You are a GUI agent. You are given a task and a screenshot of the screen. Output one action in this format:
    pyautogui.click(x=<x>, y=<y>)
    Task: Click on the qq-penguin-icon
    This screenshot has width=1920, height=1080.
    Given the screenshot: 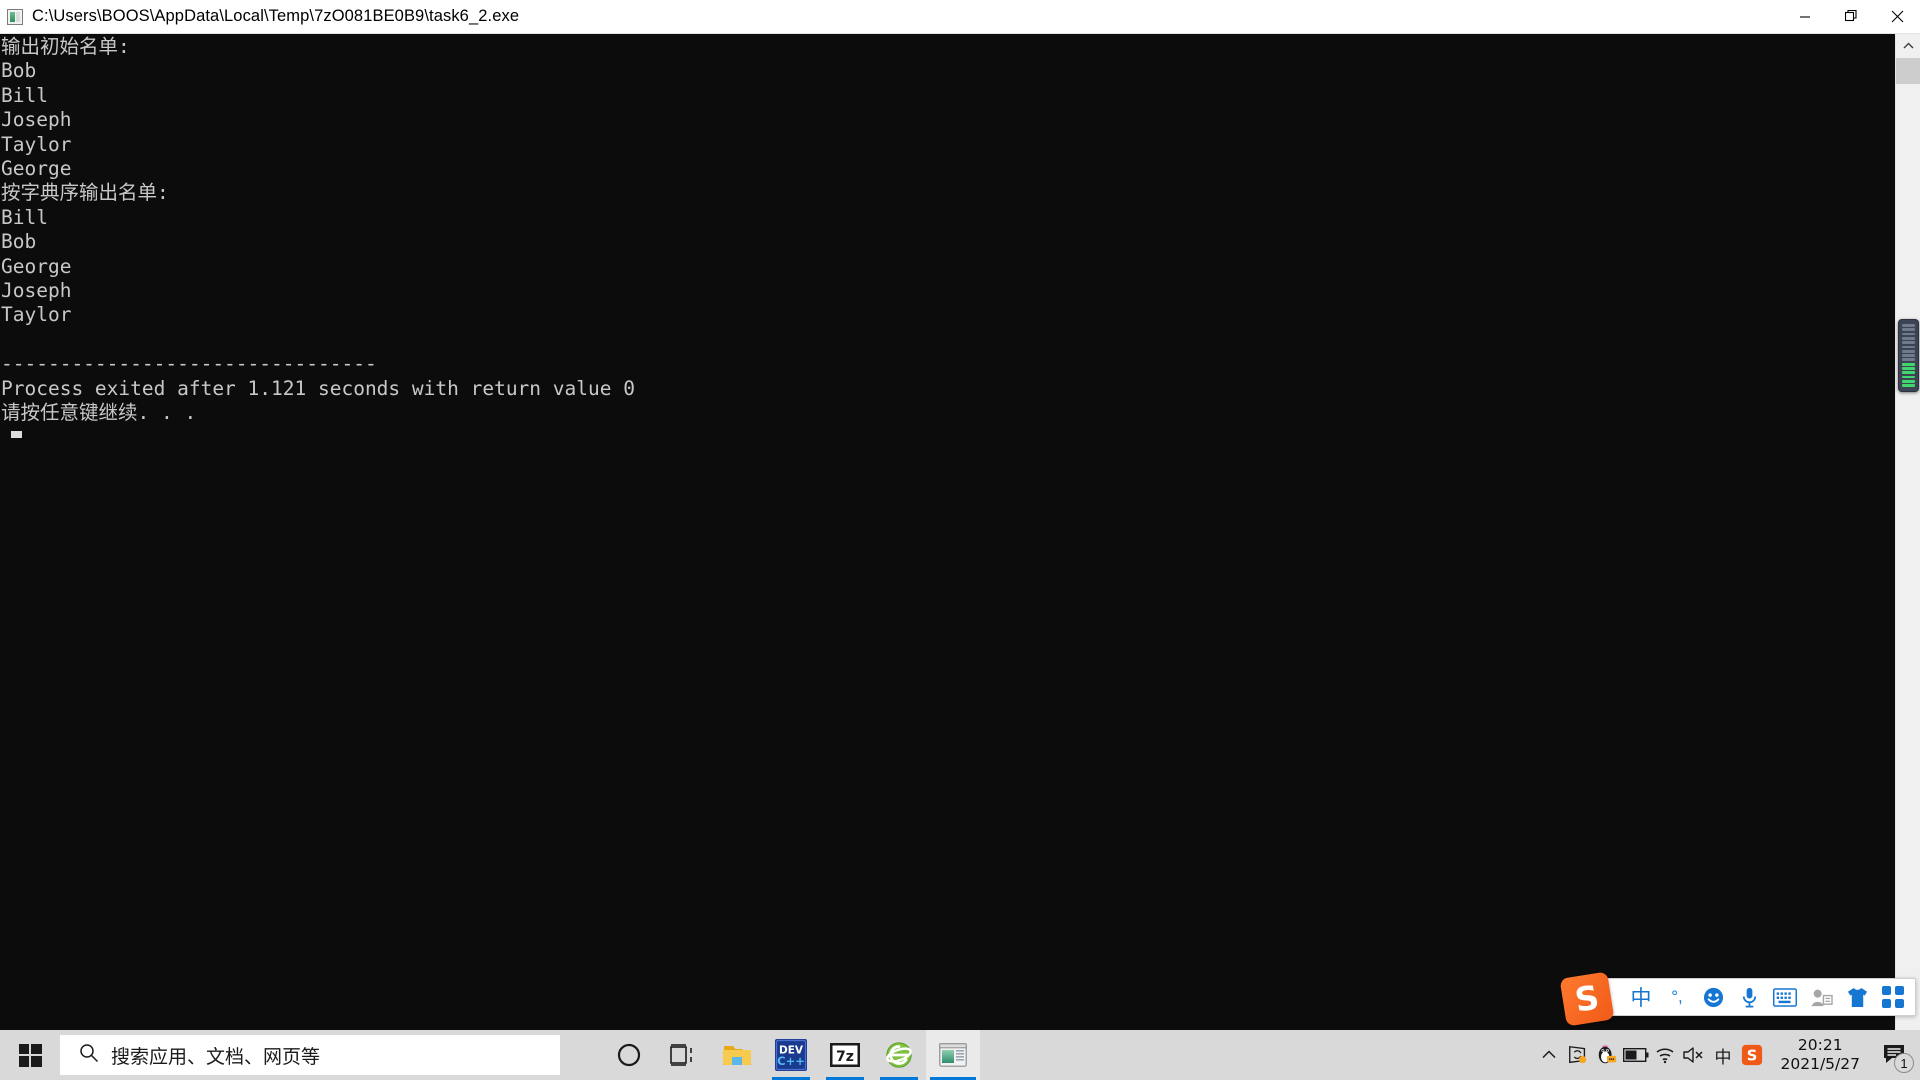 What is the action you would take?
    pyautogui.click(x=1607, y=1055)
    